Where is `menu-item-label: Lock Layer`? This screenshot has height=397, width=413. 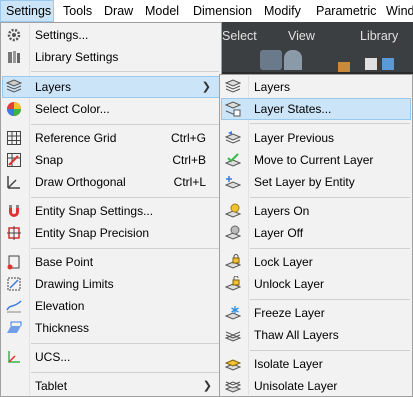
menu-item-label: Lock Layer is located at coordinates (283, 262).